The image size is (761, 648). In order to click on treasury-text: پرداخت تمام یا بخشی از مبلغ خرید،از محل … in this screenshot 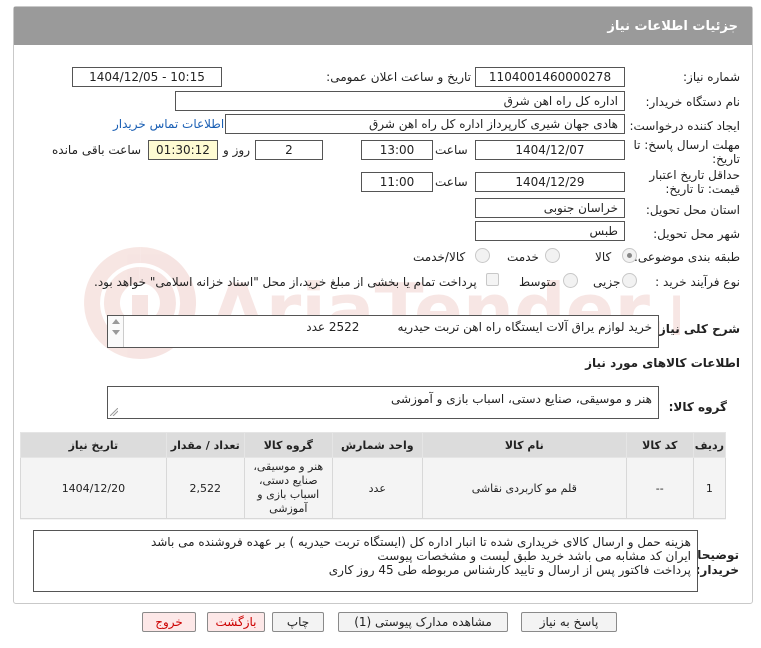, I will do `click(285, 282)`.